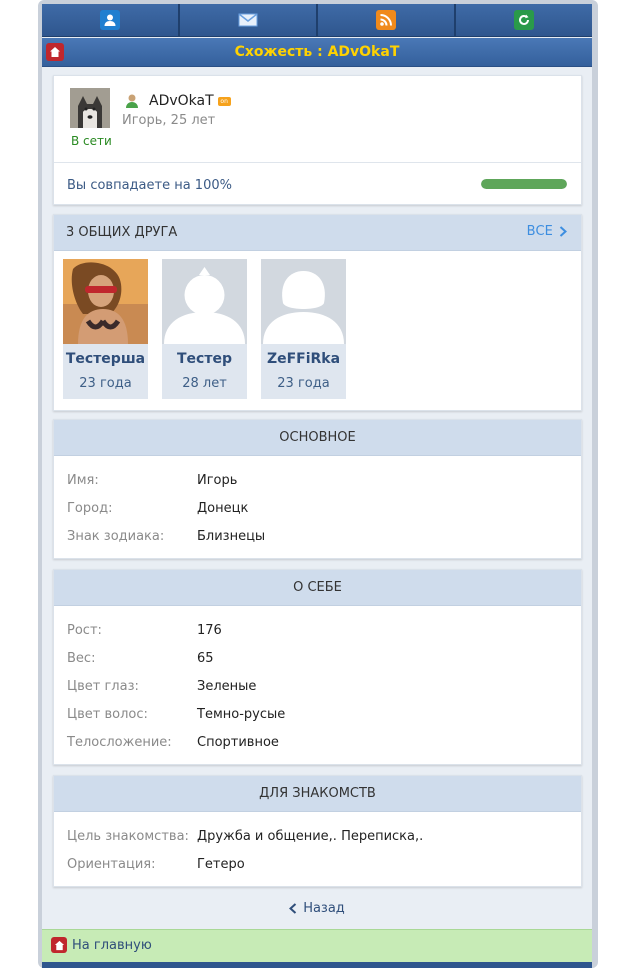 The height and width of the screenshot is (968, 636). I want to click on username: ADvOkaT on, so click(190, 101).